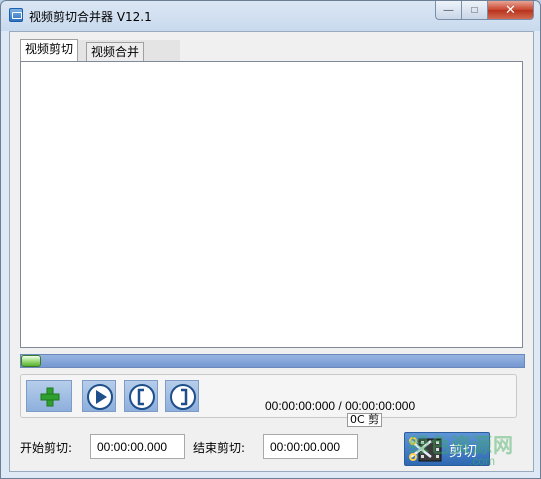 The image size is (541, 479). I want to click on tab-video-cut: 视频剪切, so click(49, 50).